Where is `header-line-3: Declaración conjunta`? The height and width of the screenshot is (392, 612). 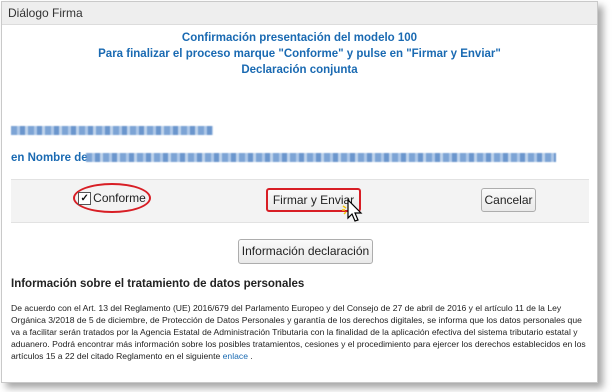
header-line-3: Declaración conjunta is located at coordinates (299, 70).